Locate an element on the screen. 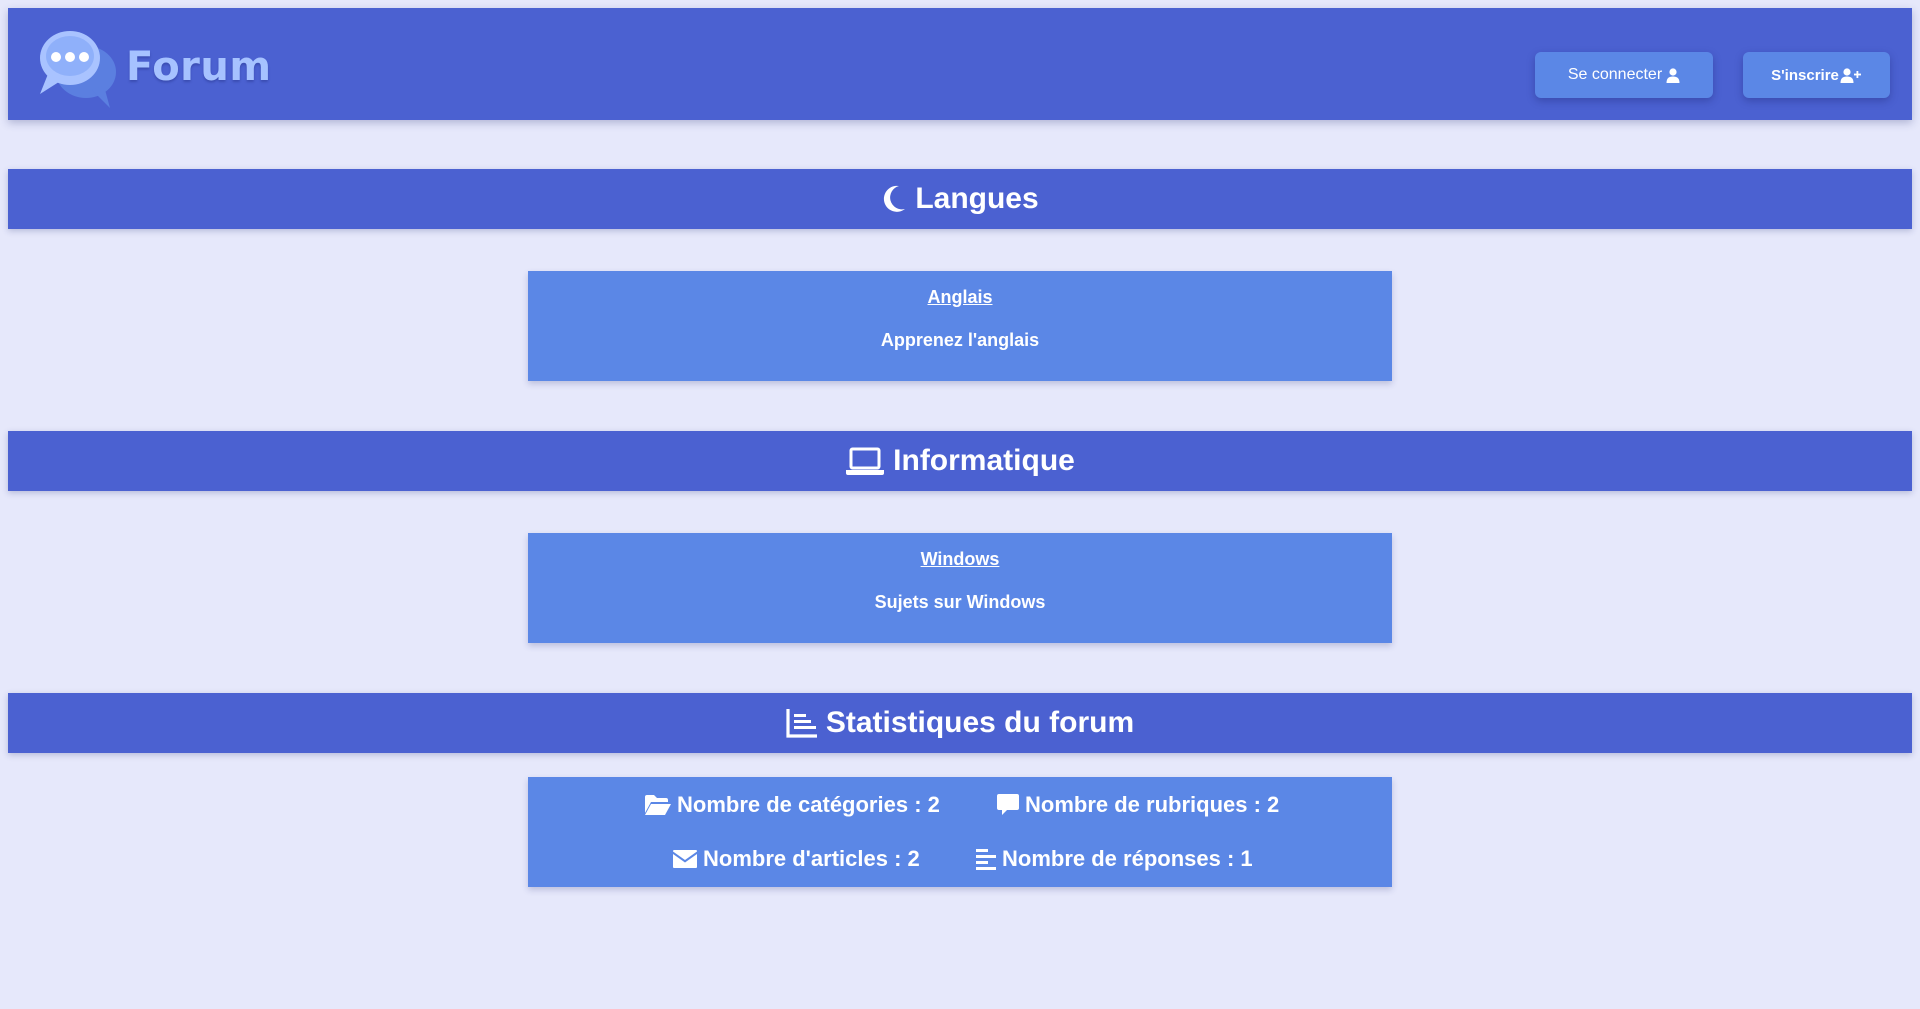  logo-text: Forum is located at coordinates (199, 67).